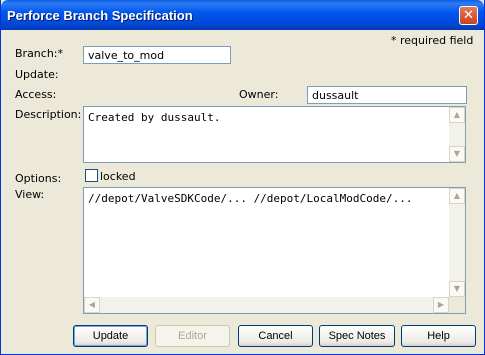 Image resolution: width=485 pixels, height=355 pixels. I want to click on editor-button: Editor, so click(192, 336).